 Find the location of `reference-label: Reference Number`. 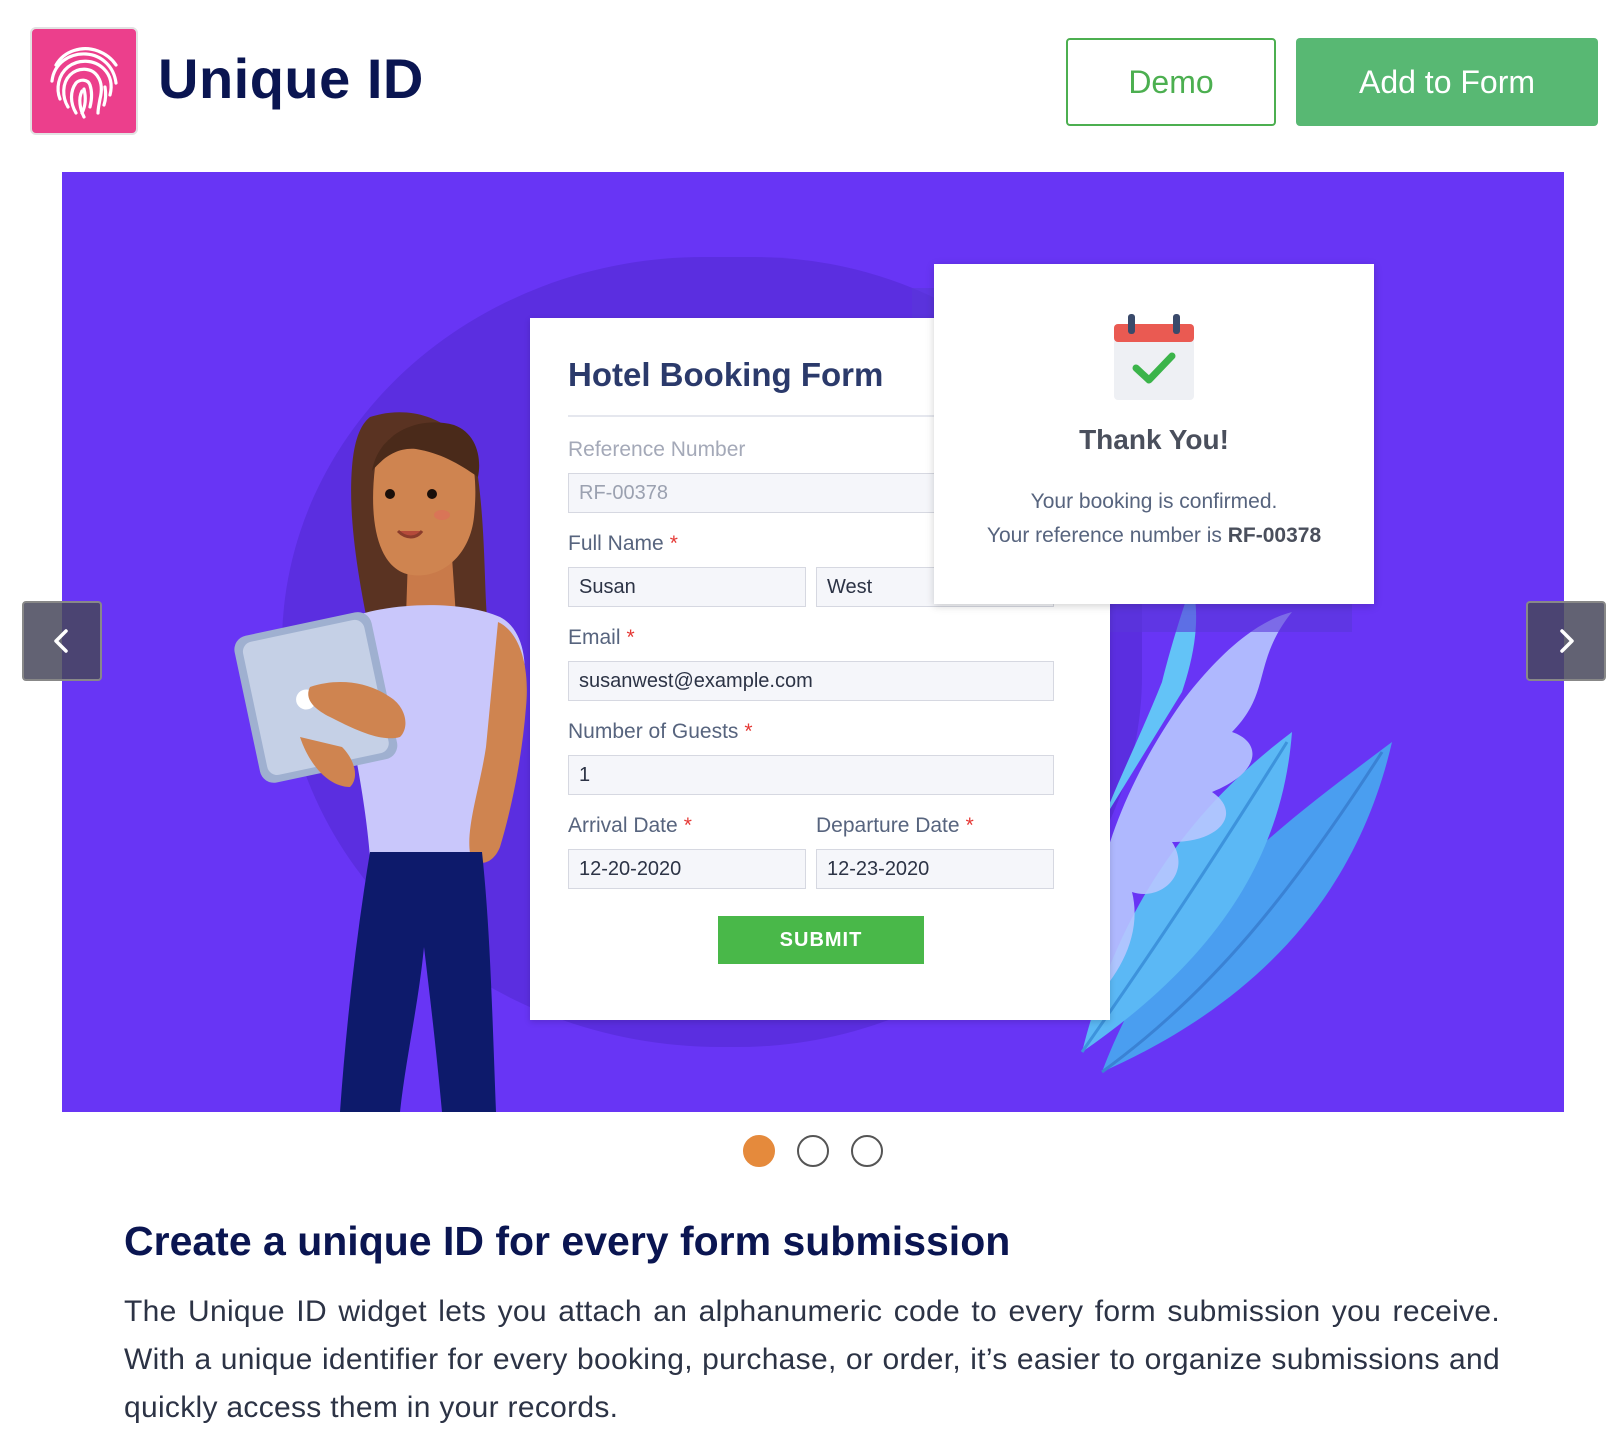

reference-label: Reference Number is located at coordinates (657, 449).